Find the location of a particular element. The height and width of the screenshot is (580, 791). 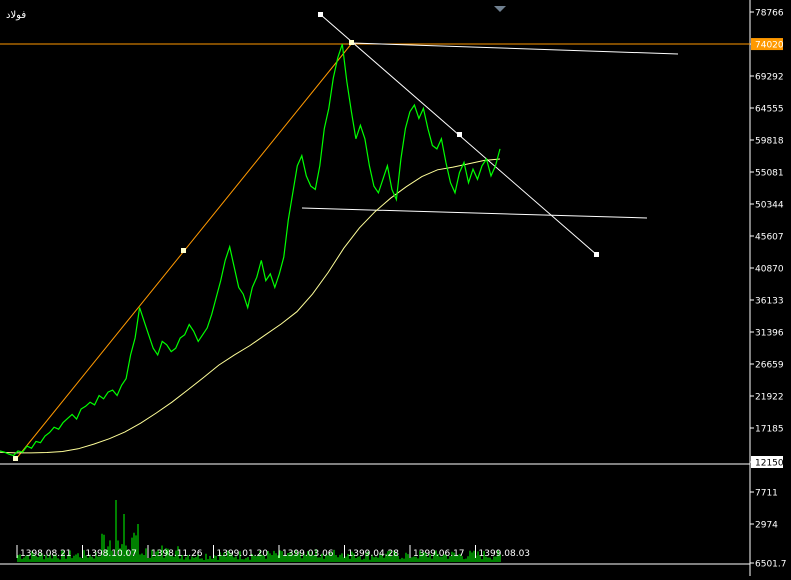

volume-tick-label: 2974 is located at coordinates (766, 526).